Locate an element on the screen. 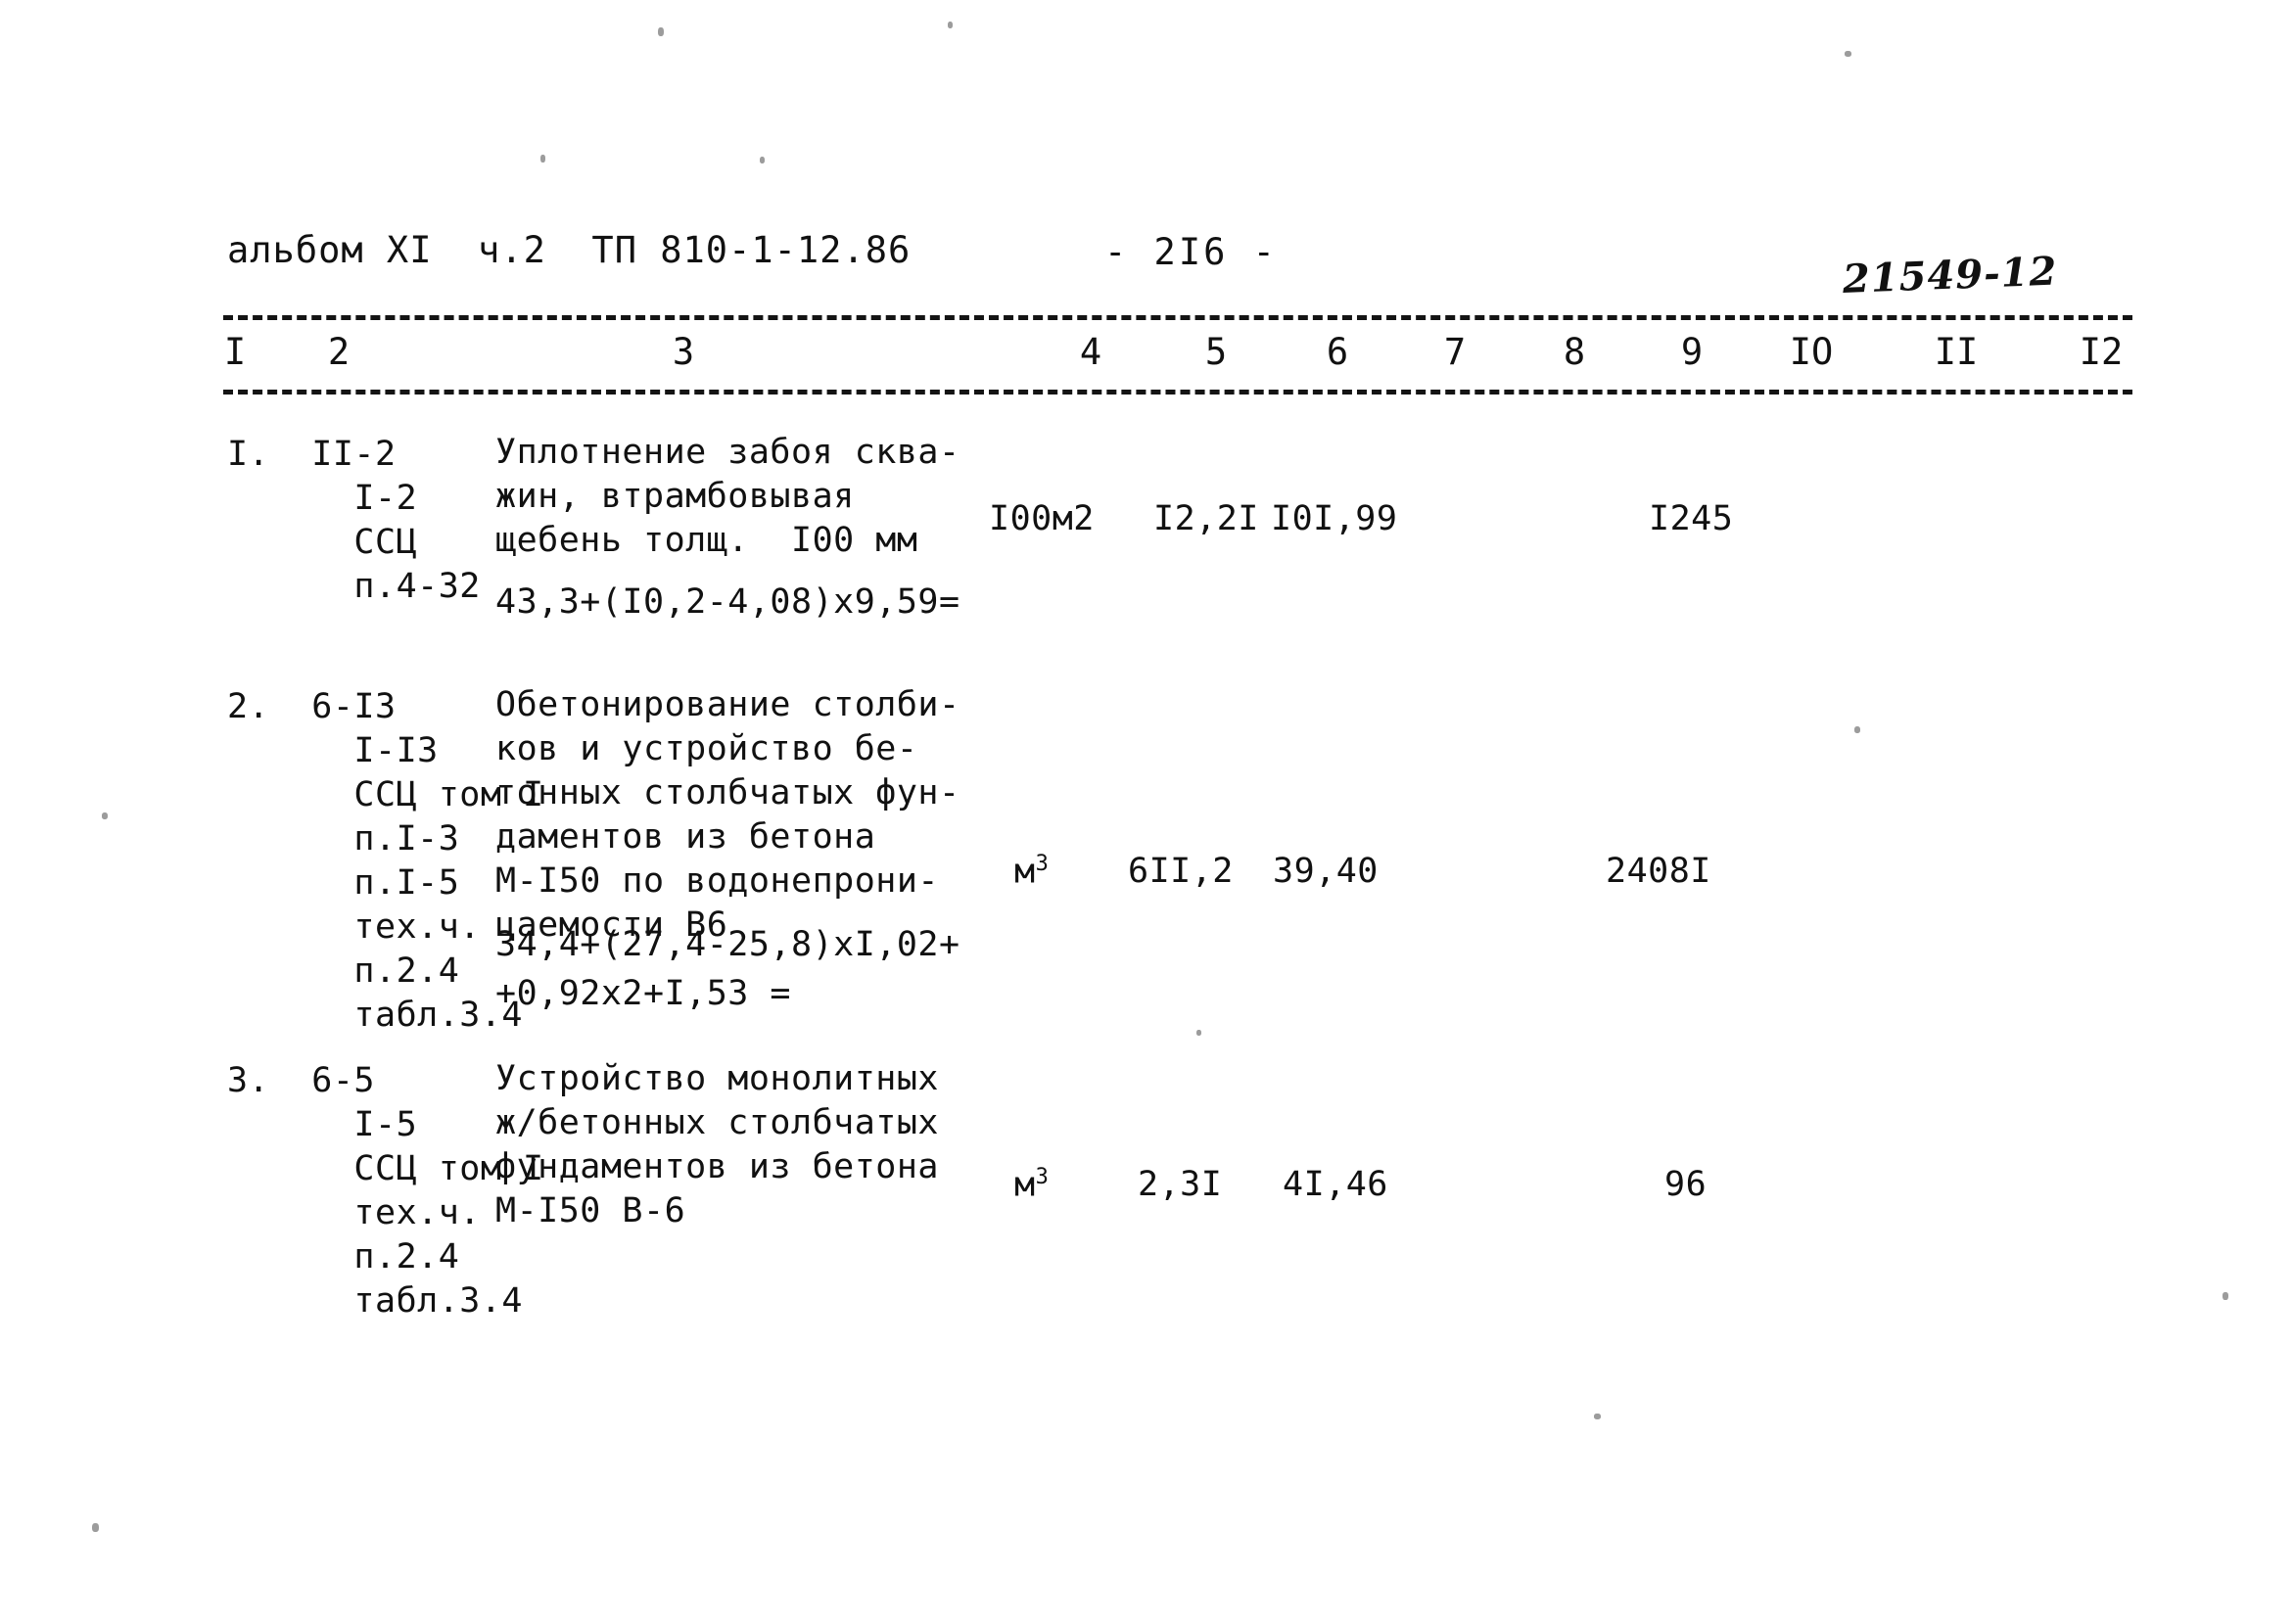 This screenshot has height=1624, width=2293. column-number: 6 is located at coordinates (1337, 352).